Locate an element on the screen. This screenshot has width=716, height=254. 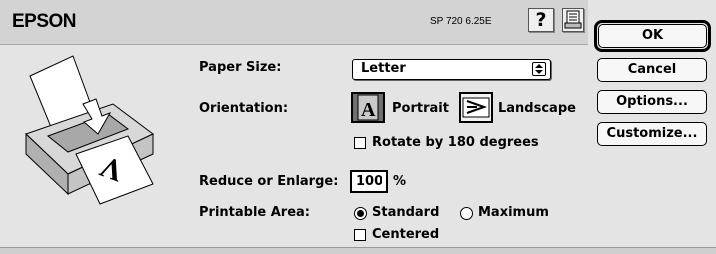
radio-selected-dot is located at coordinates (360, 213).